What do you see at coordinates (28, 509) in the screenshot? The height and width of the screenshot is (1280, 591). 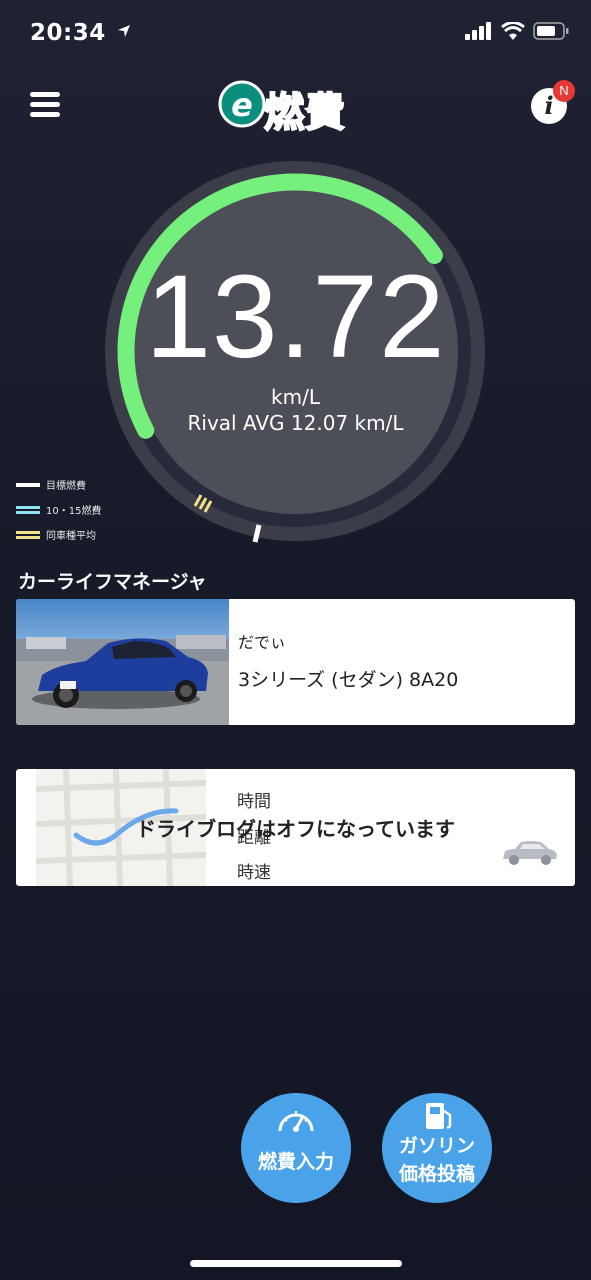 I see `legend-swatch-cyan` at bounding box center [28, 509].